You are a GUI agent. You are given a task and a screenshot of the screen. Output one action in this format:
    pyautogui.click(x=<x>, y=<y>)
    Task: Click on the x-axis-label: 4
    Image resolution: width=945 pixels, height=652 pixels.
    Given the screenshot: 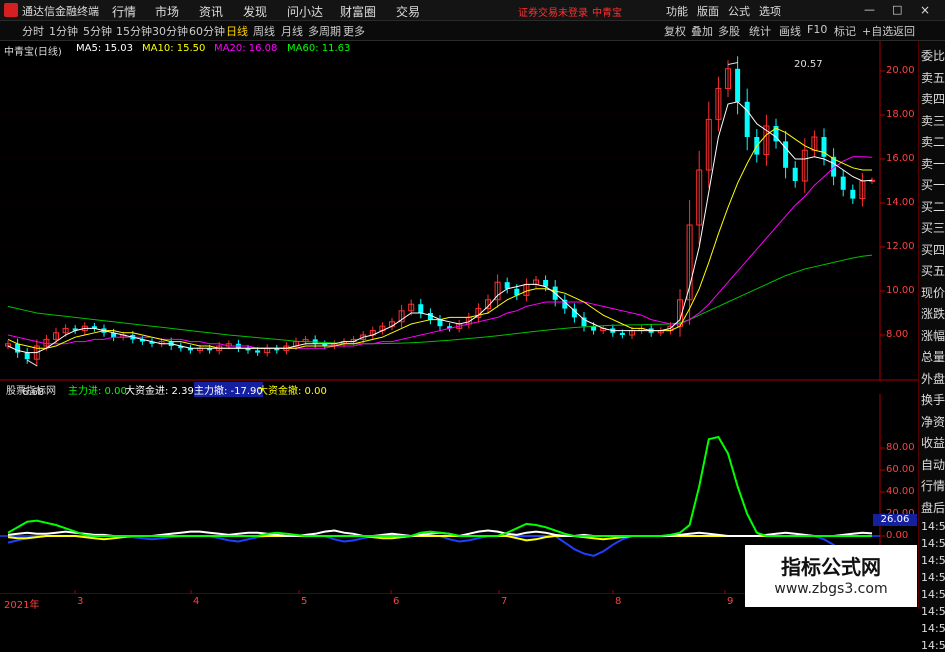 What is the action you would take?
    pyautogui.click(x=196, y=601)
    